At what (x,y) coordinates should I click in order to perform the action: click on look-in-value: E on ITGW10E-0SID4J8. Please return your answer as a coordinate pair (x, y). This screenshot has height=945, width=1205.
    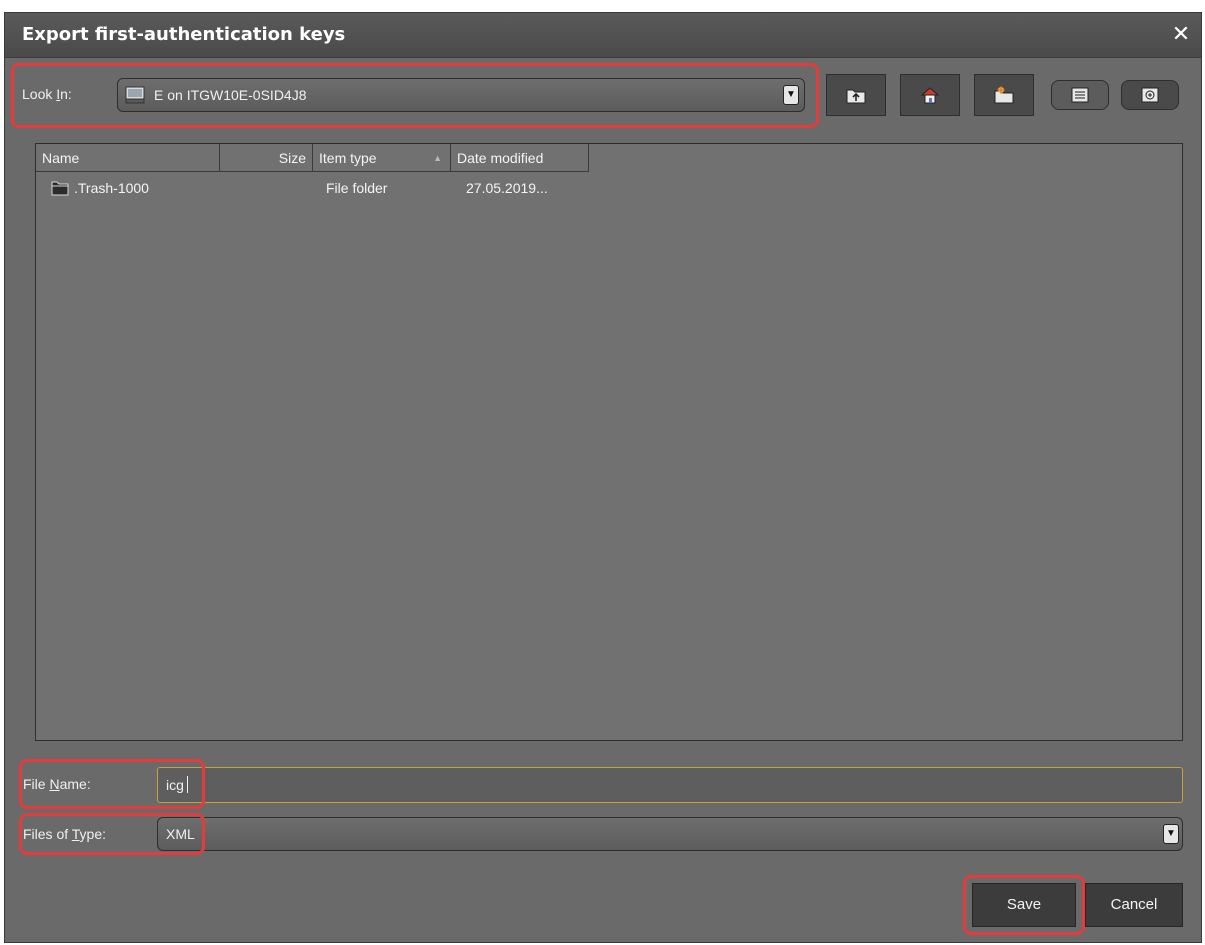
    Looking at the image, I should click on (230, 95).